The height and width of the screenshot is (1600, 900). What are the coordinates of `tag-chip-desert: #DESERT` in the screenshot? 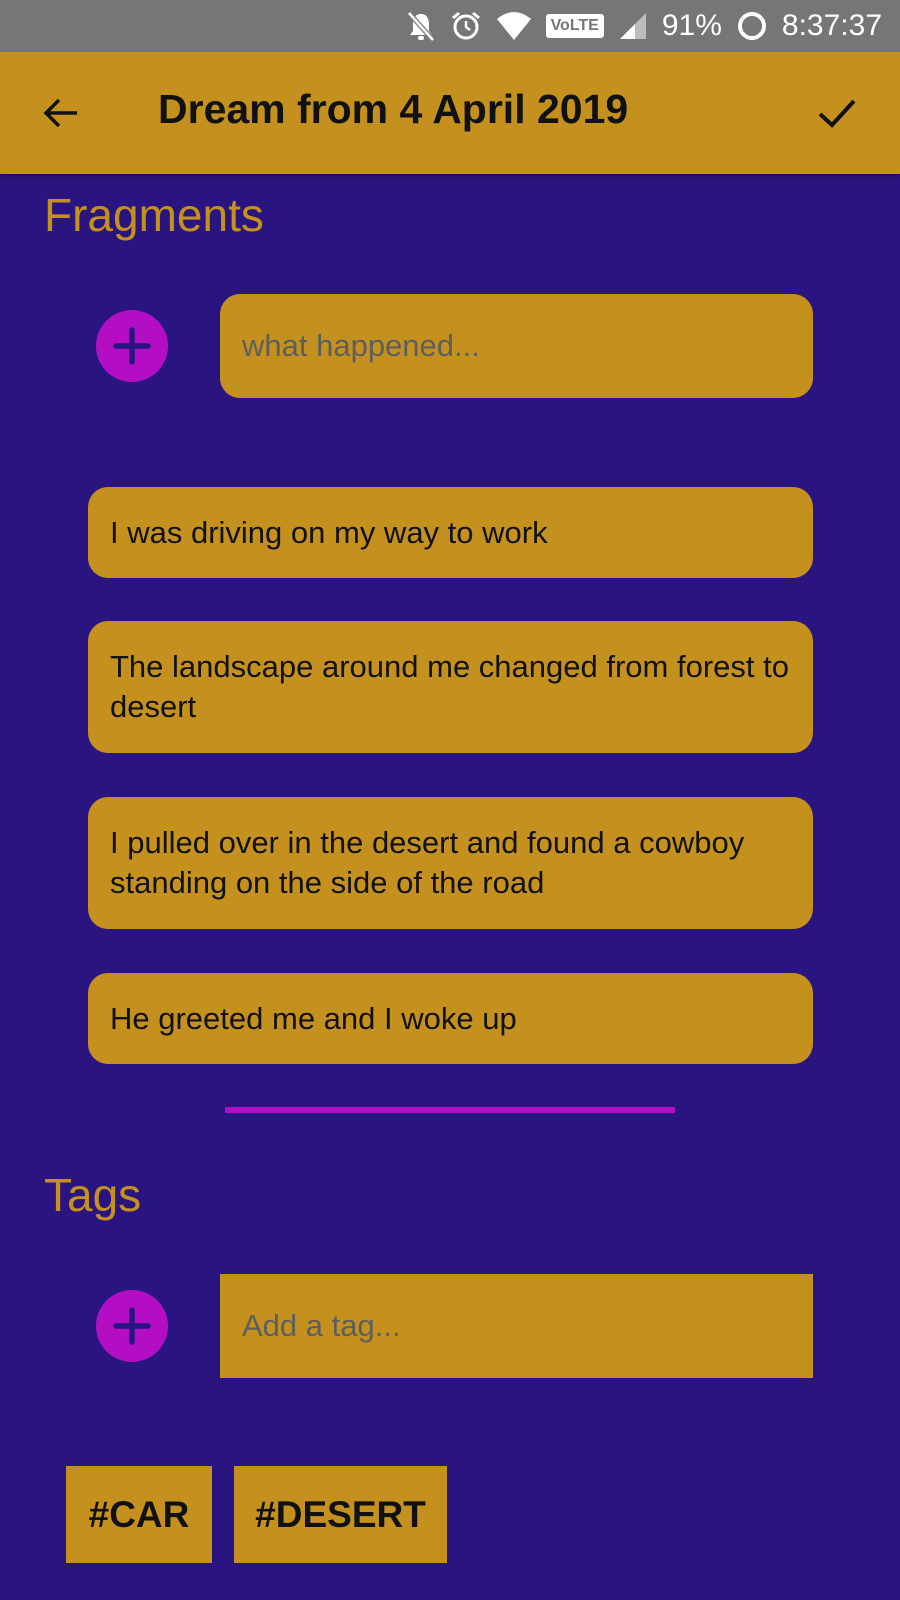 It's located at (340, 1514).